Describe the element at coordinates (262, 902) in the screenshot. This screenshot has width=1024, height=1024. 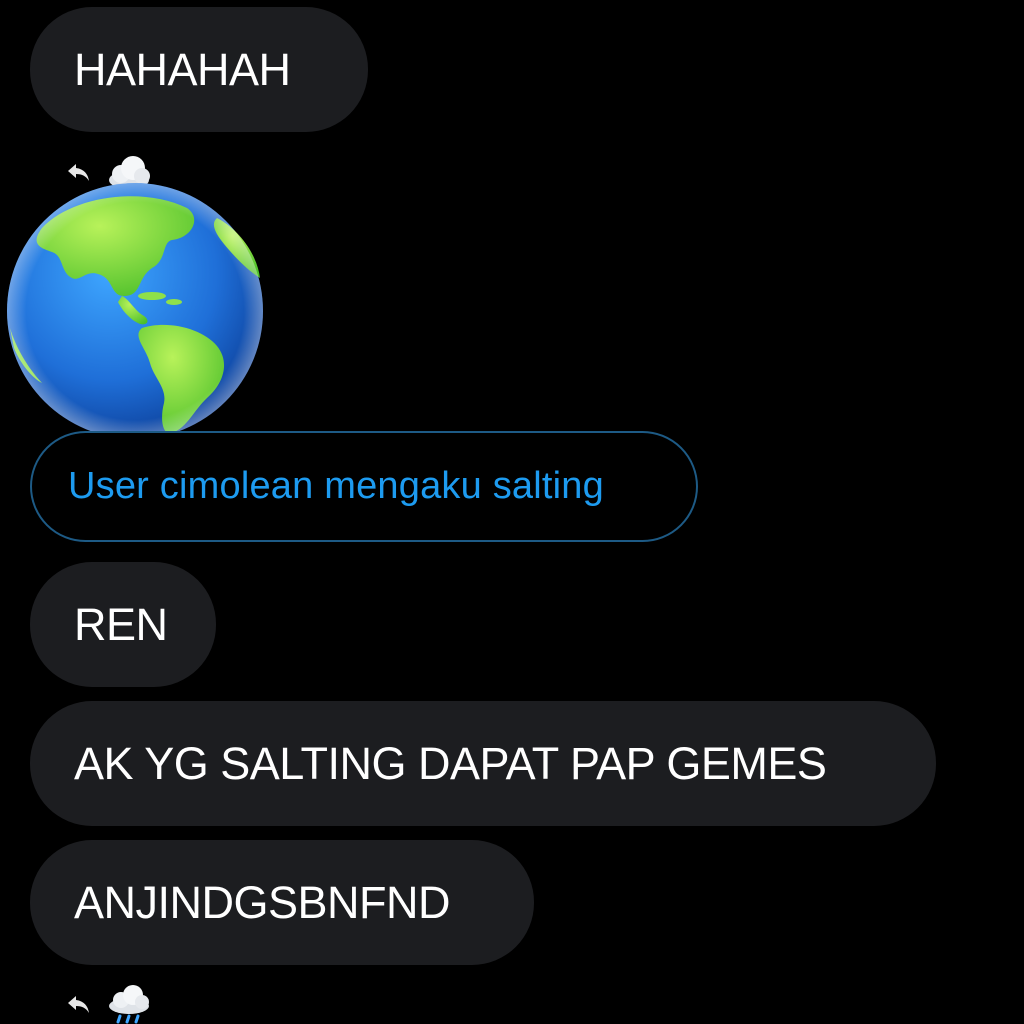
I see `message-text: ANJINDGSBNFND` at that location.